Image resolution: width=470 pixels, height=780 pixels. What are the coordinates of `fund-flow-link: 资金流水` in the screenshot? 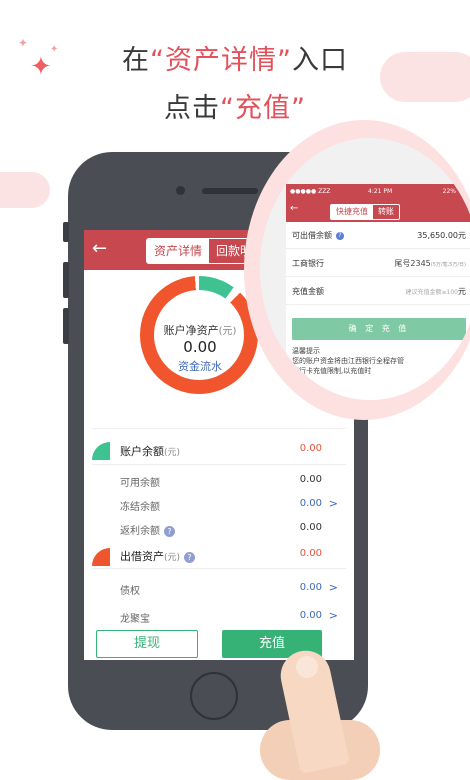 It's located at (200, 366).